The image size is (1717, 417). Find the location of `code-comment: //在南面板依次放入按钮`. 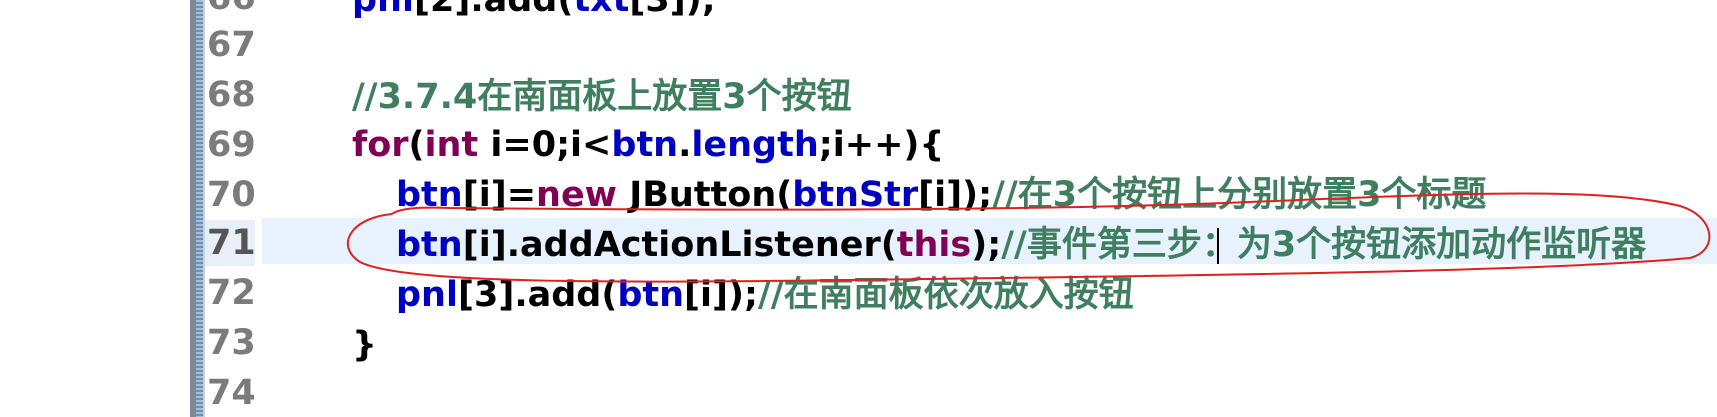

code-comment: //在南面板依次放入按钮 is located at coordinates (946, 295).